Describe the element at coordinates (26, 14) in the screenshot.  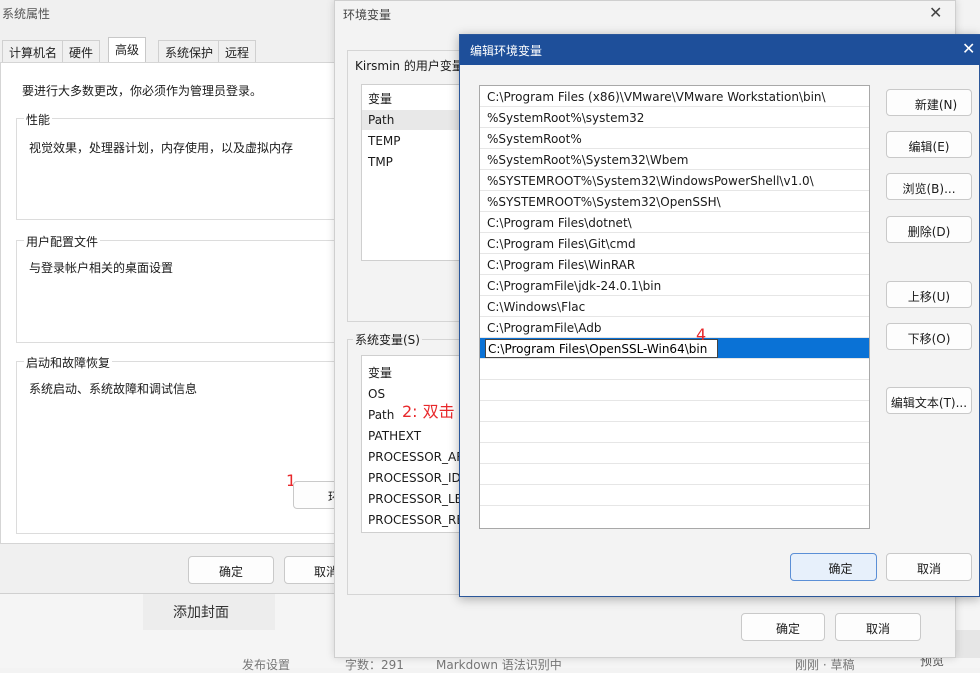
I see `window-title: 系统属性` at that location.